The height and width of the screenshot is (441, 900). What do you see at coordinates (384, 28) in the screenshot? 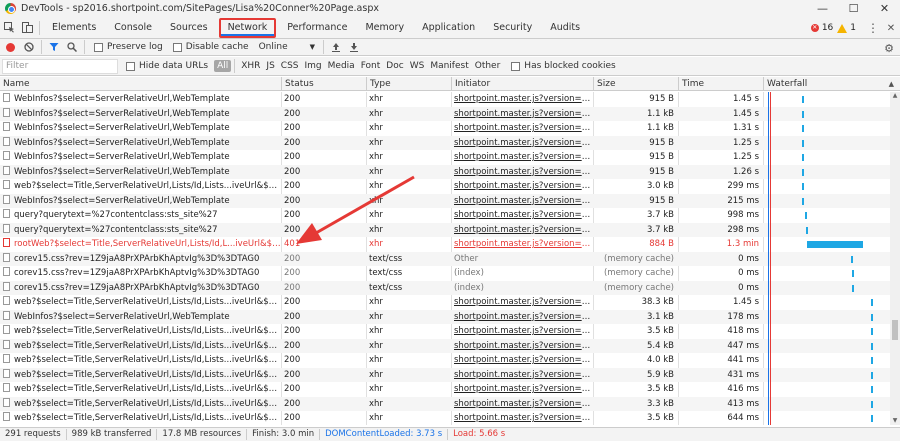
I see `tab-memory: Memory` at bounding box center [384, 28].